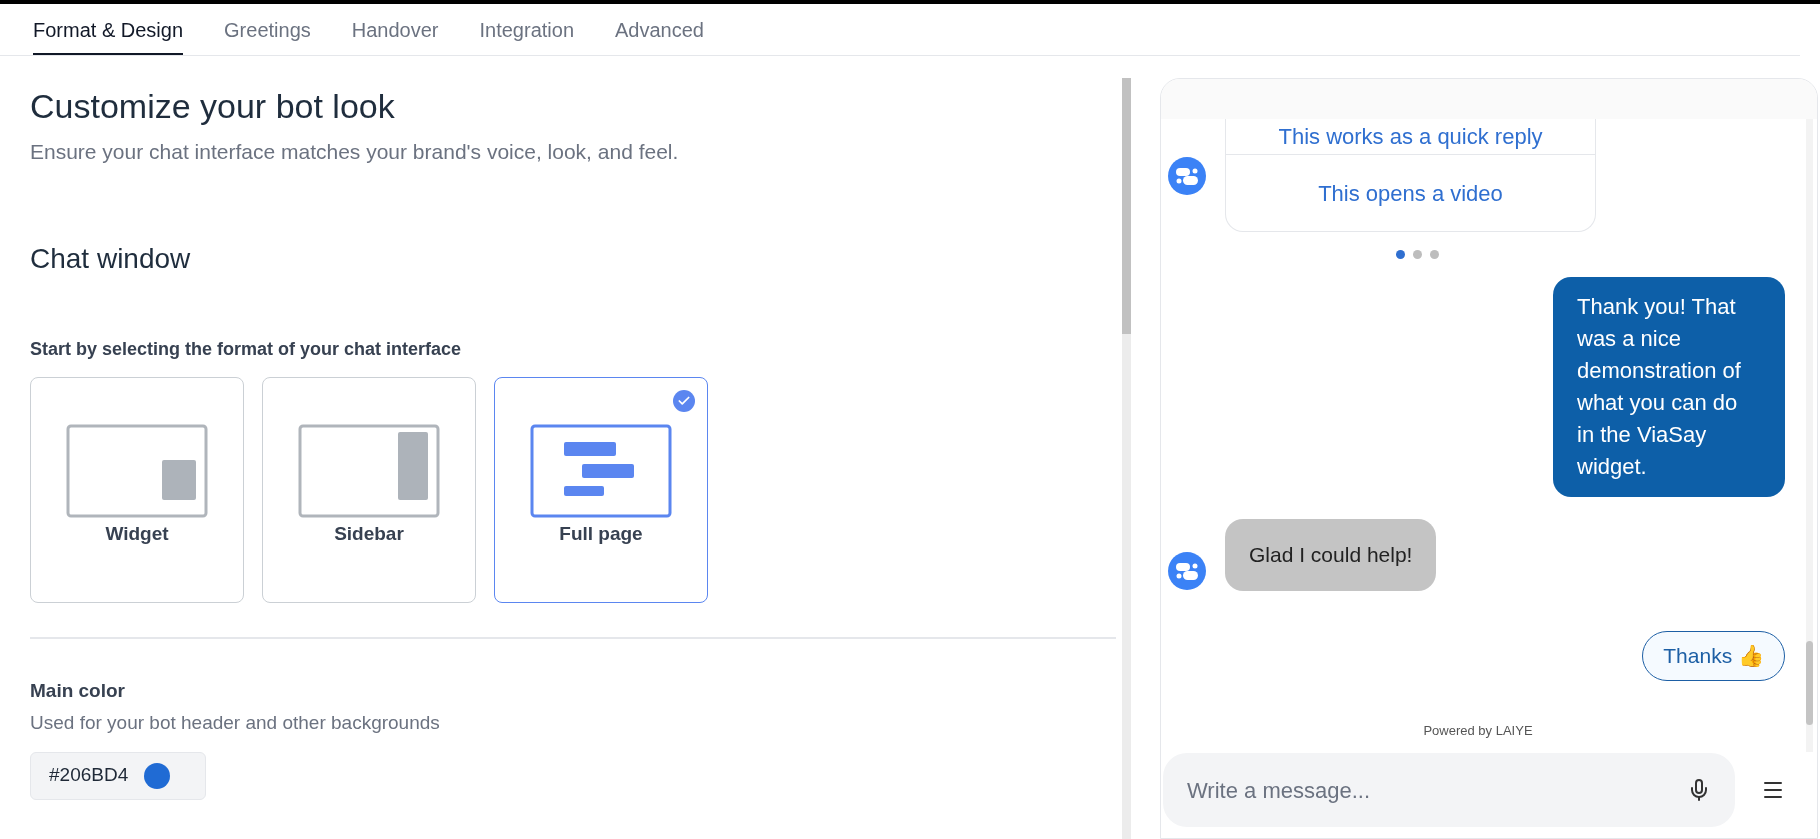 The image size is (1820, 839). Describe the element at coordinates (108, 31) in the screenshot. I see `tab: Format & Design` at that location.